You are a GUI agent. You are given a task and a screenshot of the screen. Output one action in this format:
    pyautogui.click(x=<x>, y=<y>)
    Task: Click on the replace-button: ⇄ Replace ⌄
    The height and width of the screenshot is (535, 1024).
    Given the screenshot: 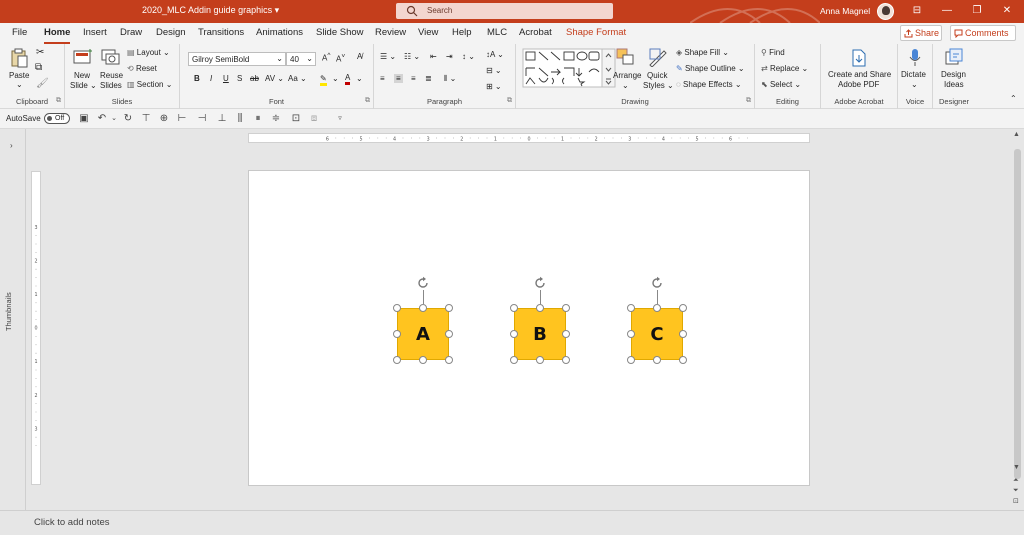 What is the action you would take?
    pyautogui.click(x=784, y=68)
    